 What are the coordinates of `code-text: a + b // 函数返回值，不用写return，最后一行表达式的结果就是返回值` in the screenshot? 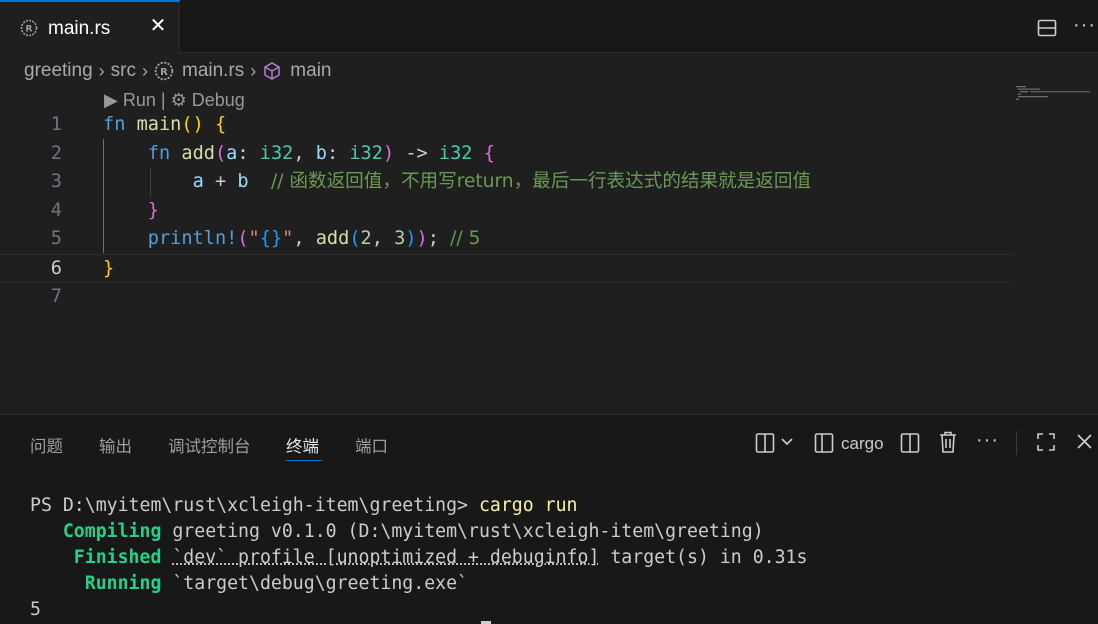 It's located at (457, 182).